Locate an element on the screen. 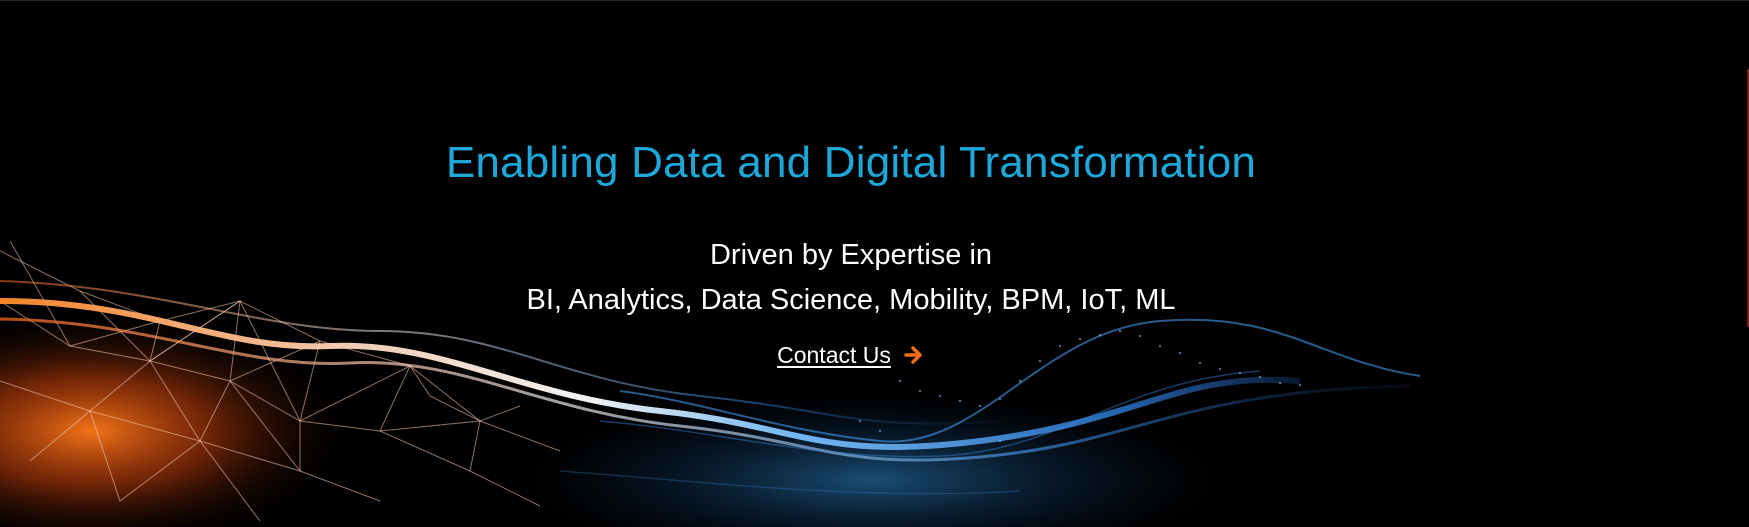  arrow-right-icon is located at coordinates (914, 355).